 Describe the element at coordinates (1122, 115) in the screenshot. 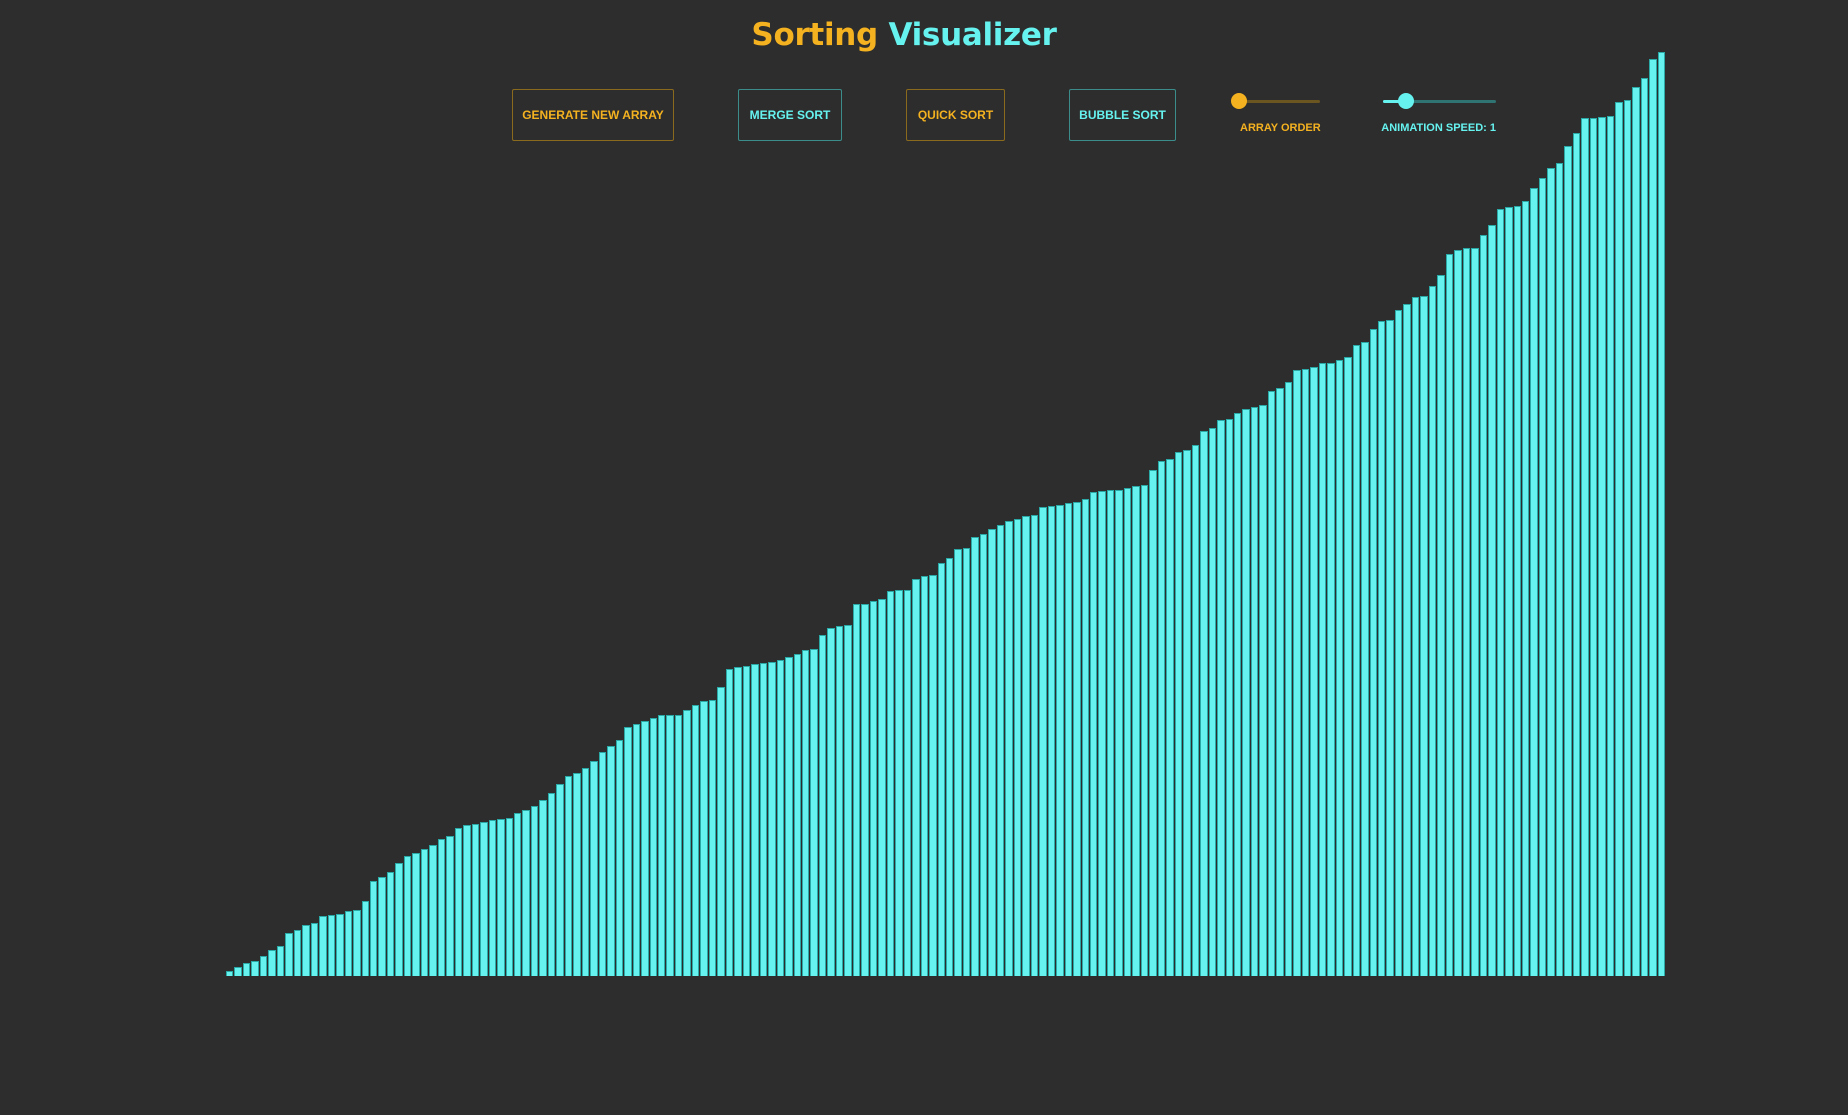

I see `bubble-sort-button: BUBBLE SORT` at that location.